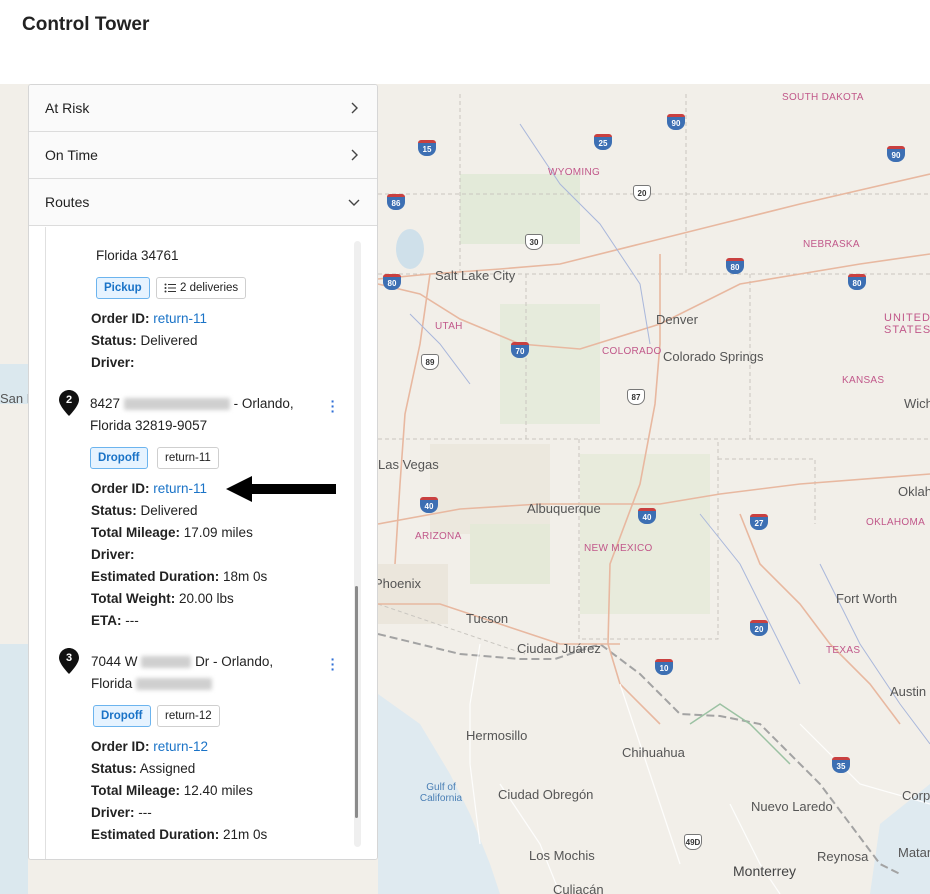 This screenshot has width=930, height=894. I want to click on stop-type-tag: Pickup, so click(123, 288).